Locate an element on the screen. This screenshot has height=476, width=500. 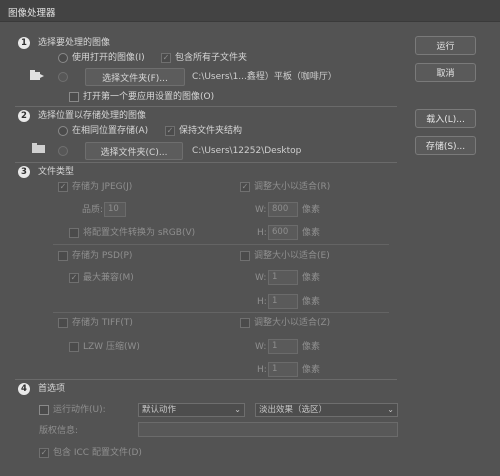
jpeg-height-label: H: is located at coordinates (262, 233).